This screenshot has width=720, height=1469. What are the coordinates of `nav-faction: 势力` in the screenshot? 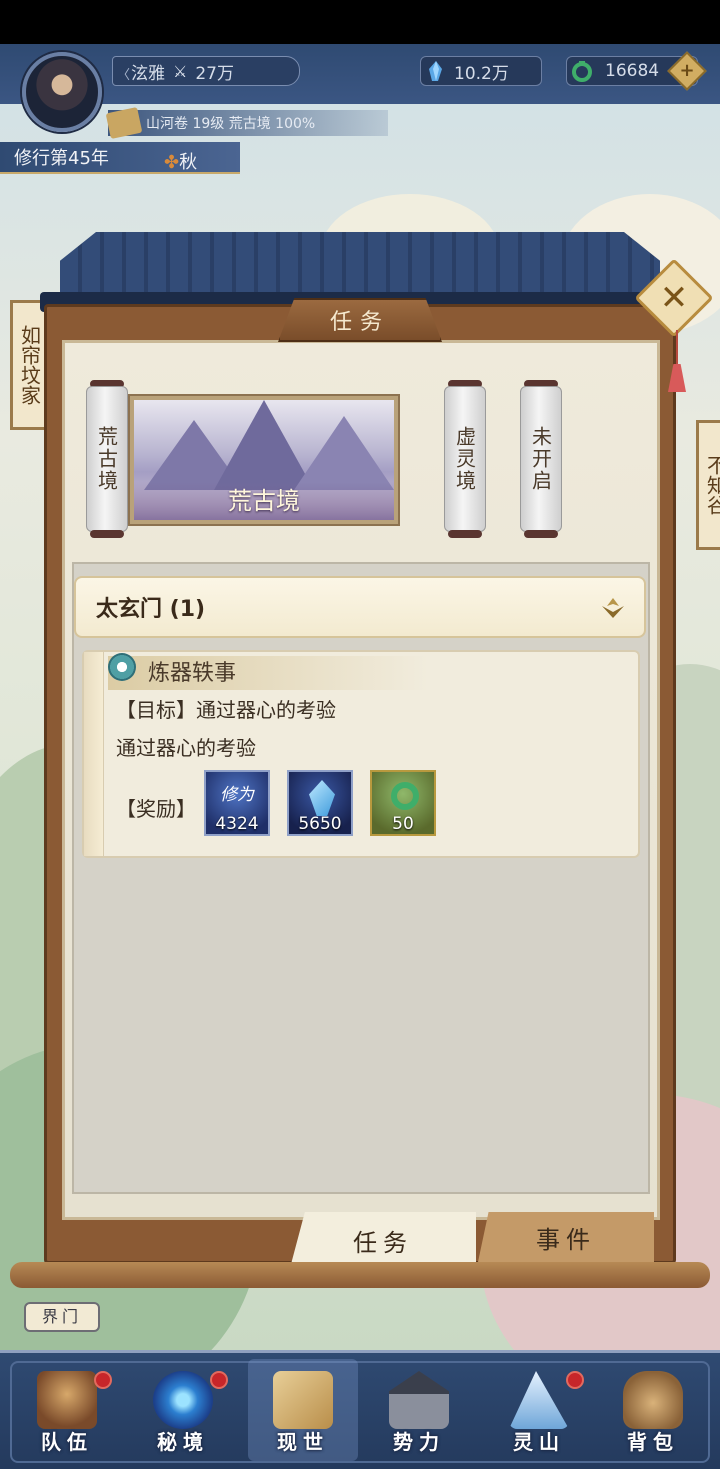 It's located at (419, 1410).